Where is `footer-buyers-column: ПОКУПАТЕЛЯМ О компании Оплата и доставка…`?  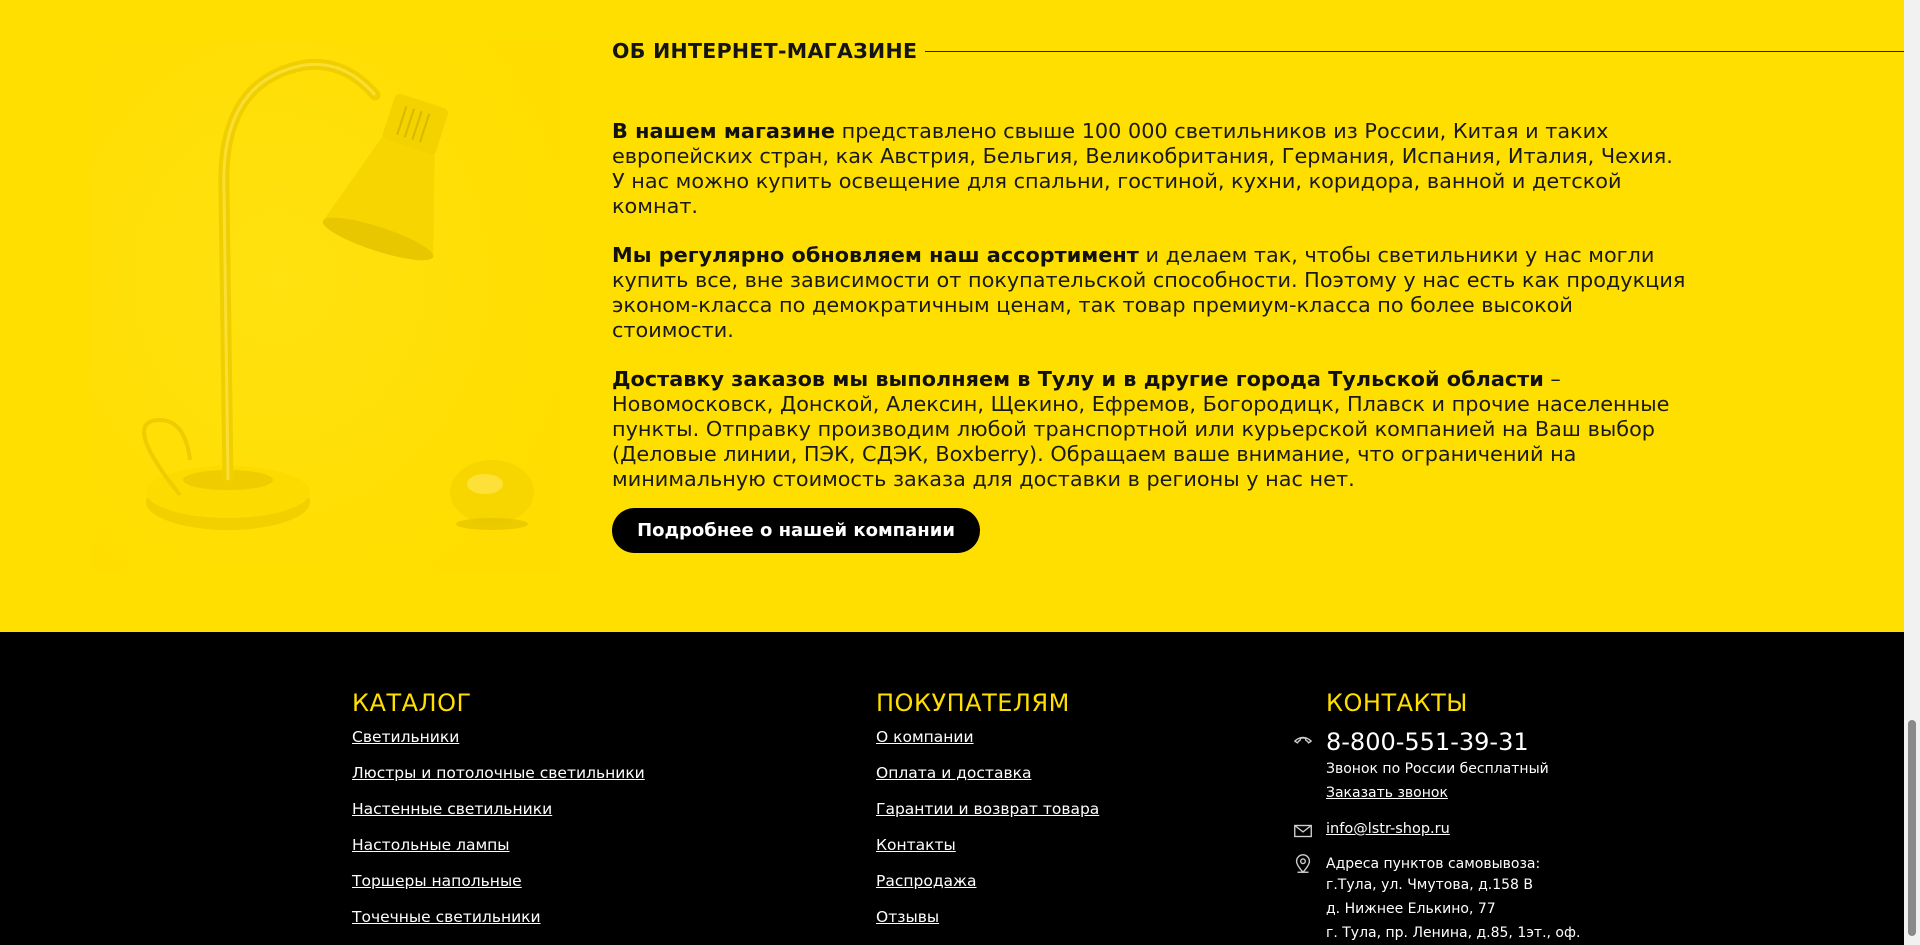
footer-buyers-column: ПОКУПАТЕЛЯМ О компании Оплата и доставка… is located at coordinates (987, 815).